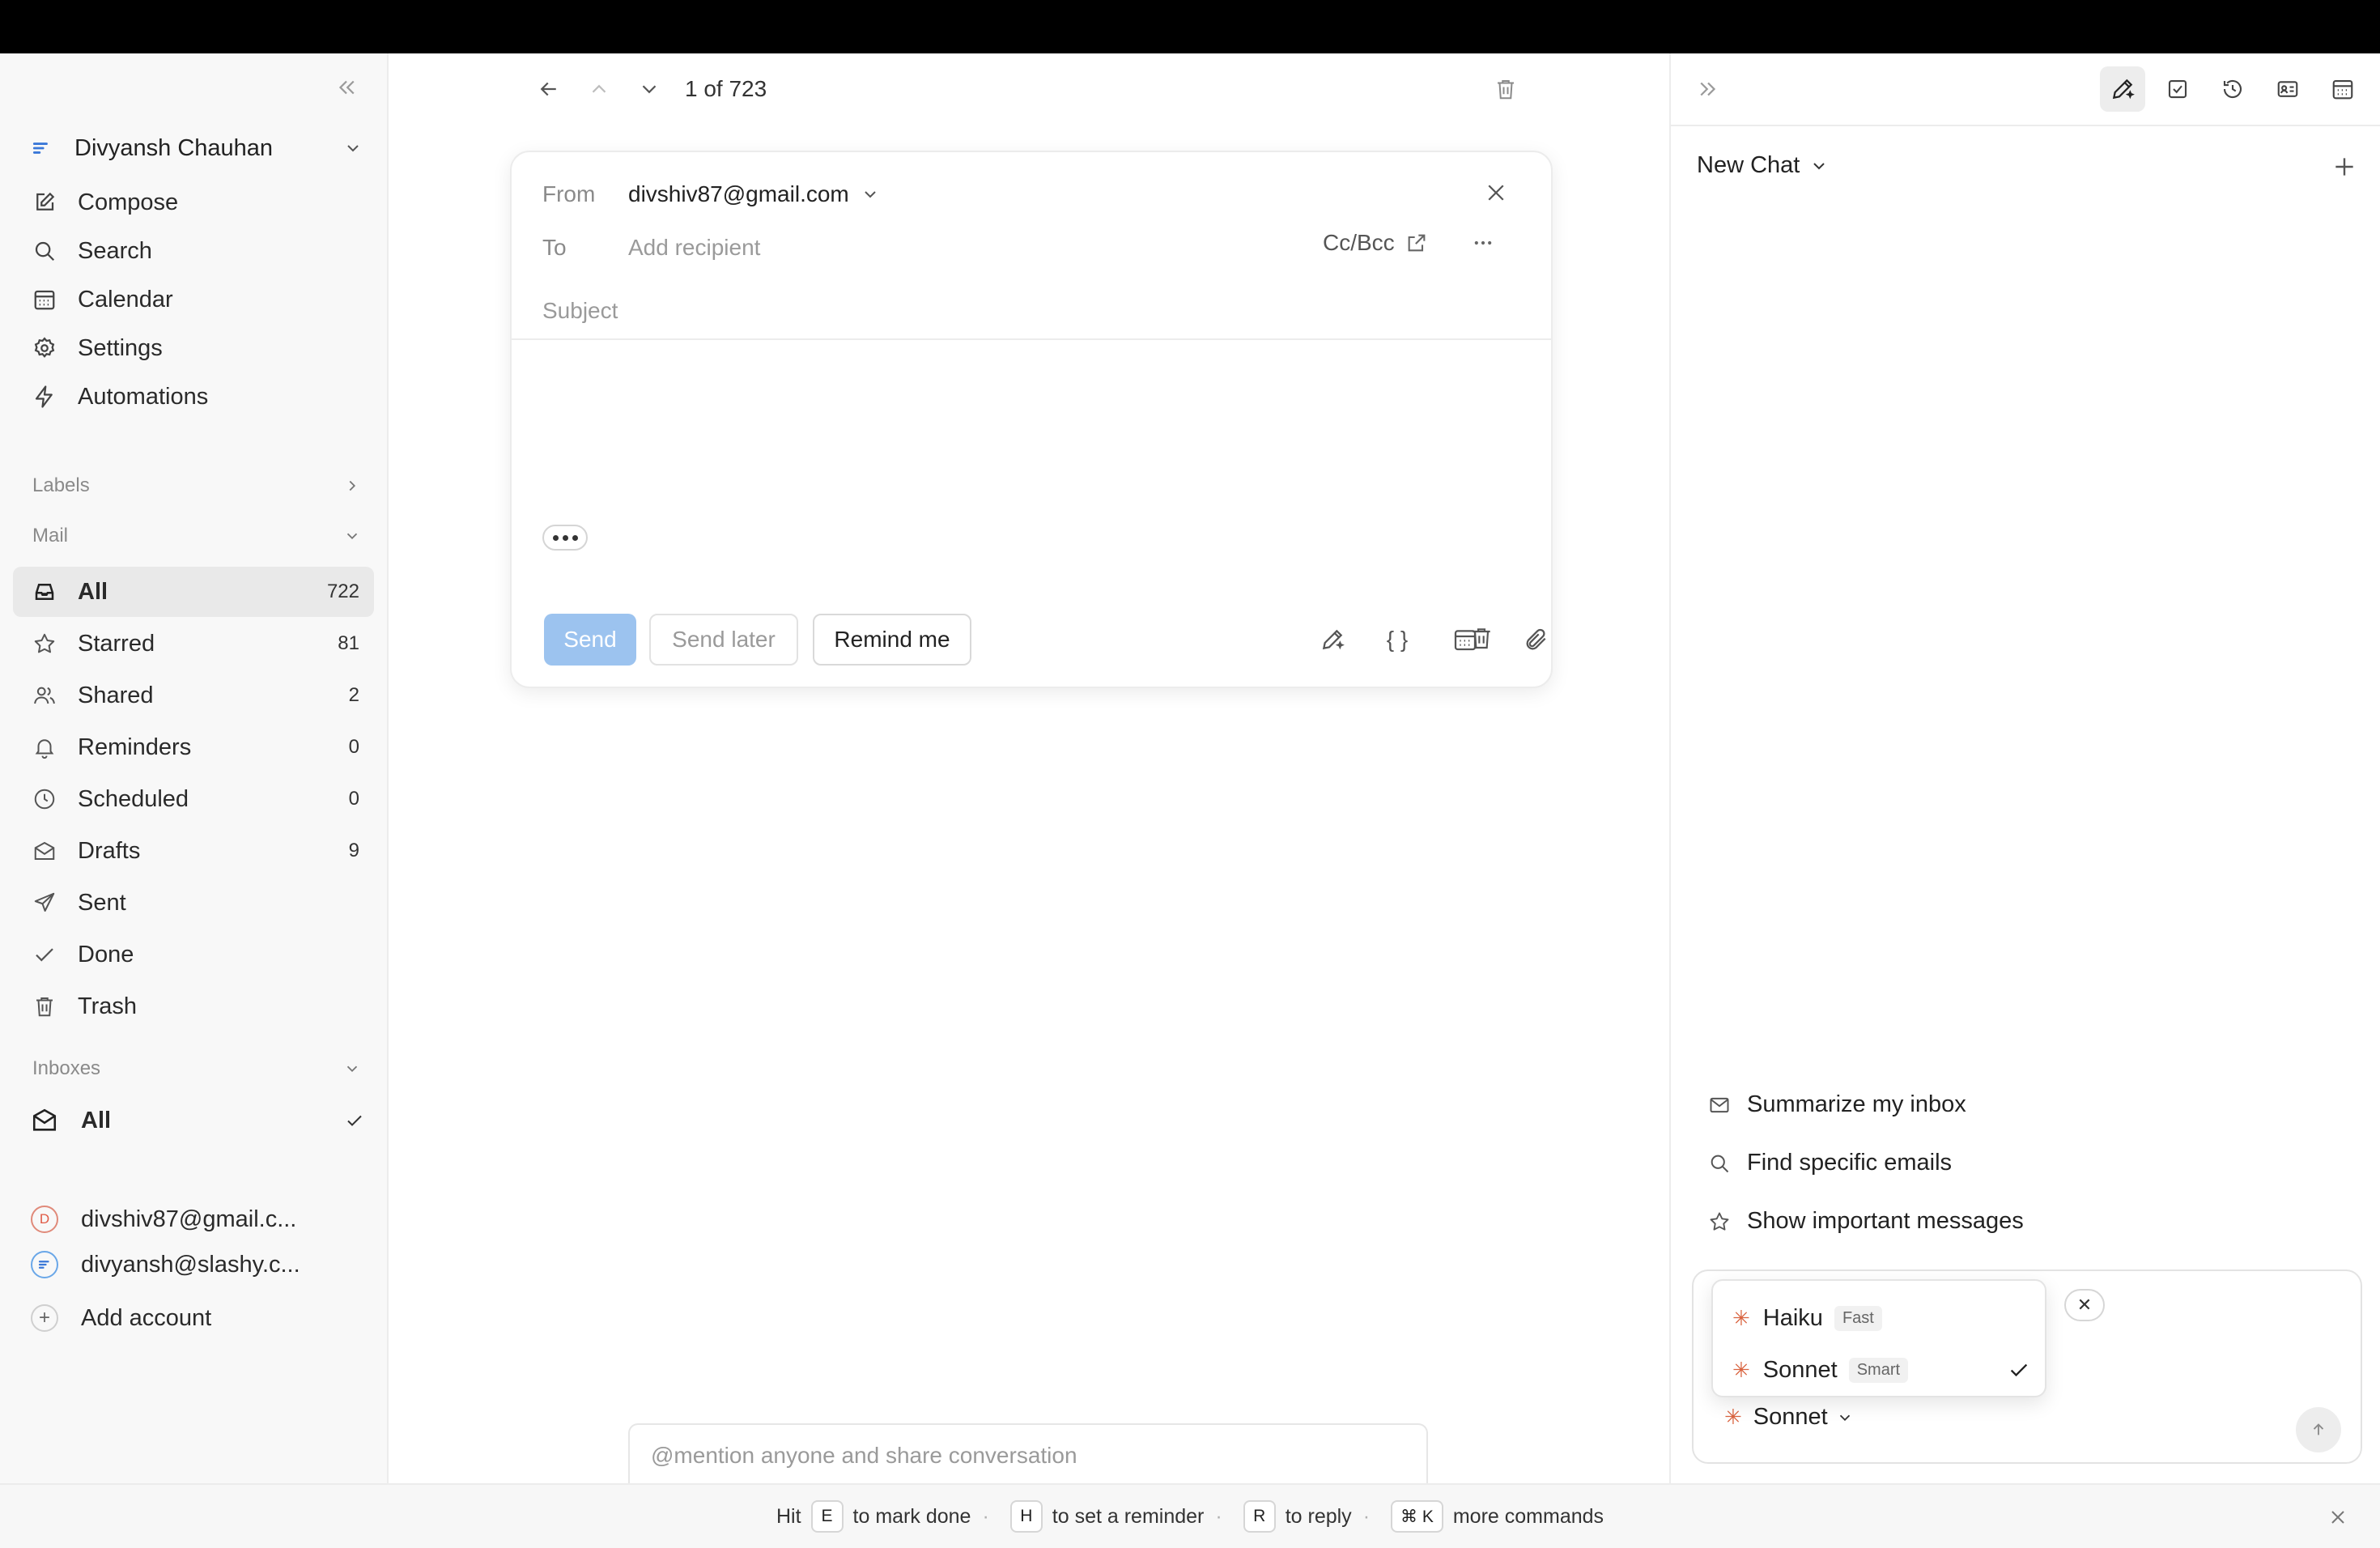 This screenshot has width=2380, height=1548. What do you see at coordinates (1483, 243) in the screenshot?
I see `more-options-icon` at bounding box center [1483, 243].